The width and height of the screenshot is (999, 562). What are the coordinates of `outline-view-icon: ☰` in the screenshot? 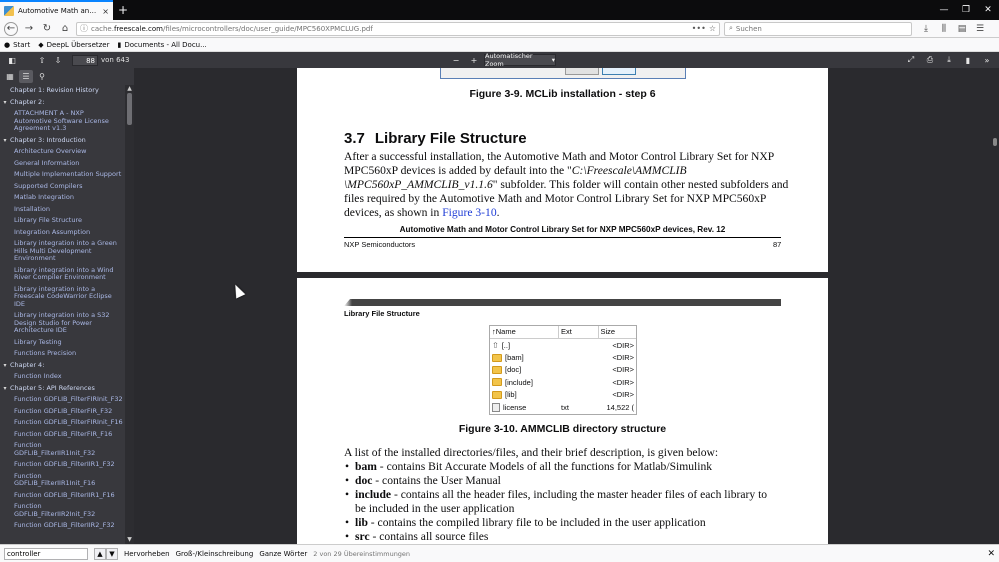 It's located at (26, 76).